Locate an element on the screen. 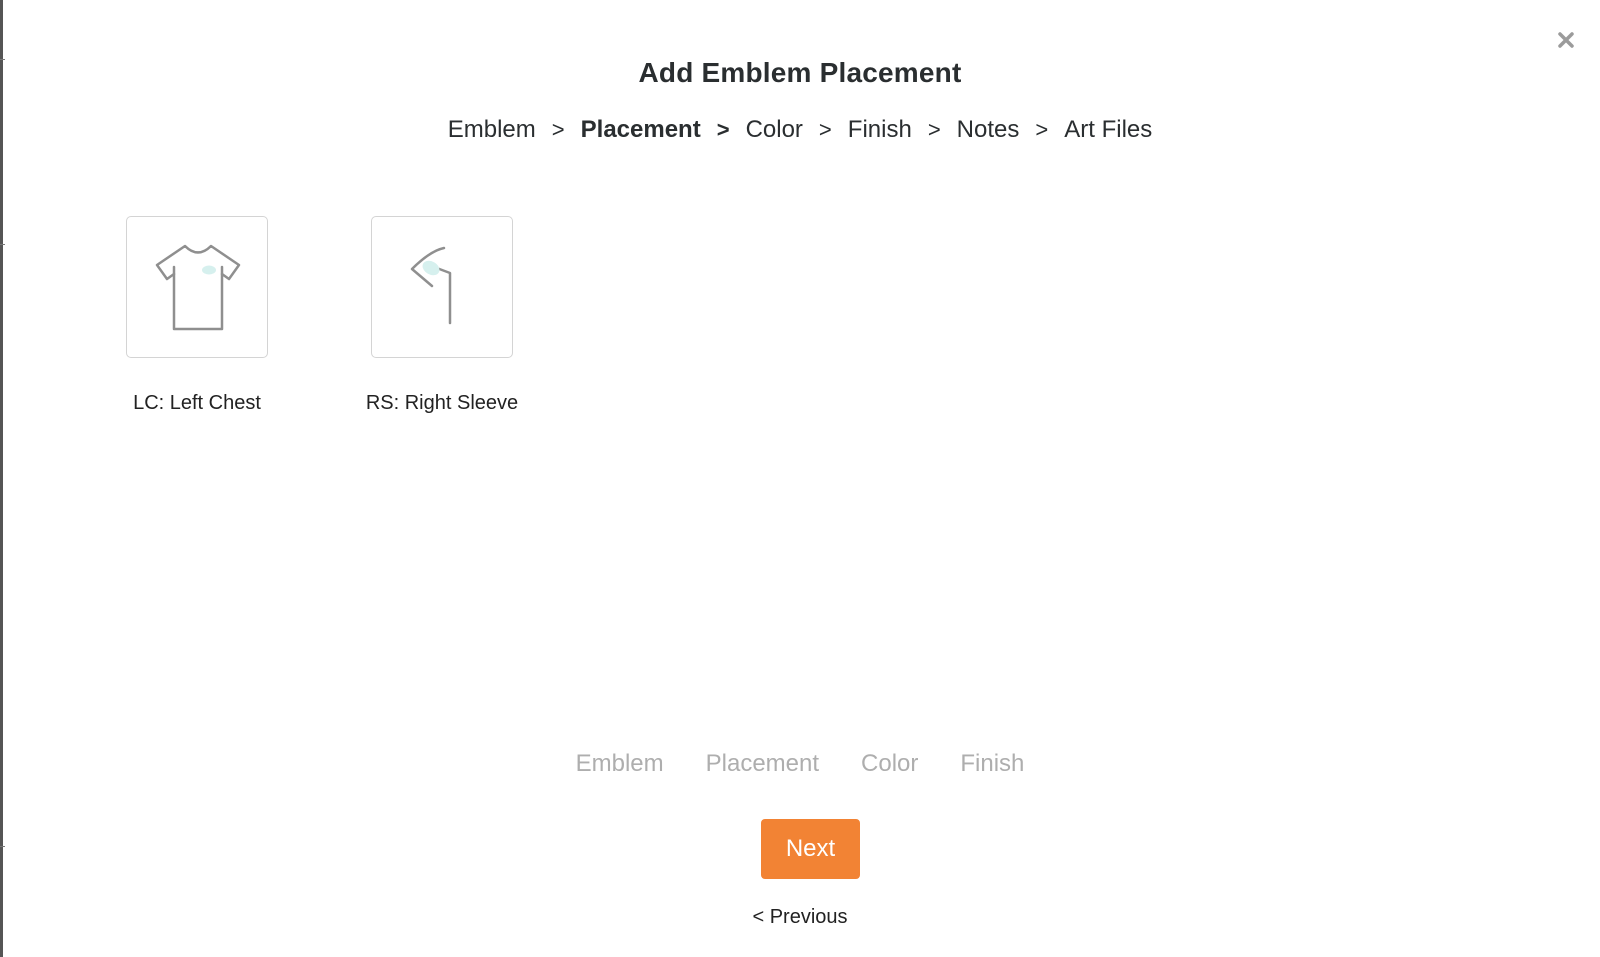  placement-option-left-chest is located at coordinates (197, 287).